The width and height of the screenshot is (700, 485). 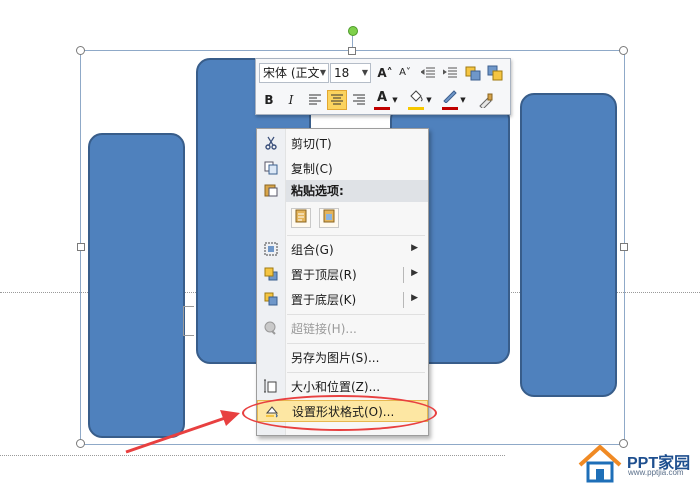 I want to click on send-to-back-icon, so click(x=271, y=300).